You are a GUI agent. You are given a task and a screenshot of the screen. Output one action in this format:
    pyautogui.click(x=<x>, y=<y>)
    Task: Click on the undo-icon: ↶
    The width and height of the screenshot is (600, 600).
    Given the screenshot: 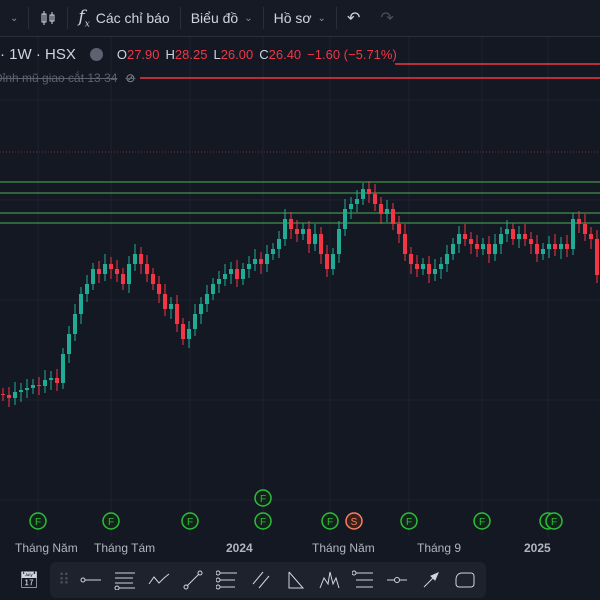 What is the action you would take?
    pyautogui.click(x=353, y=18)
    